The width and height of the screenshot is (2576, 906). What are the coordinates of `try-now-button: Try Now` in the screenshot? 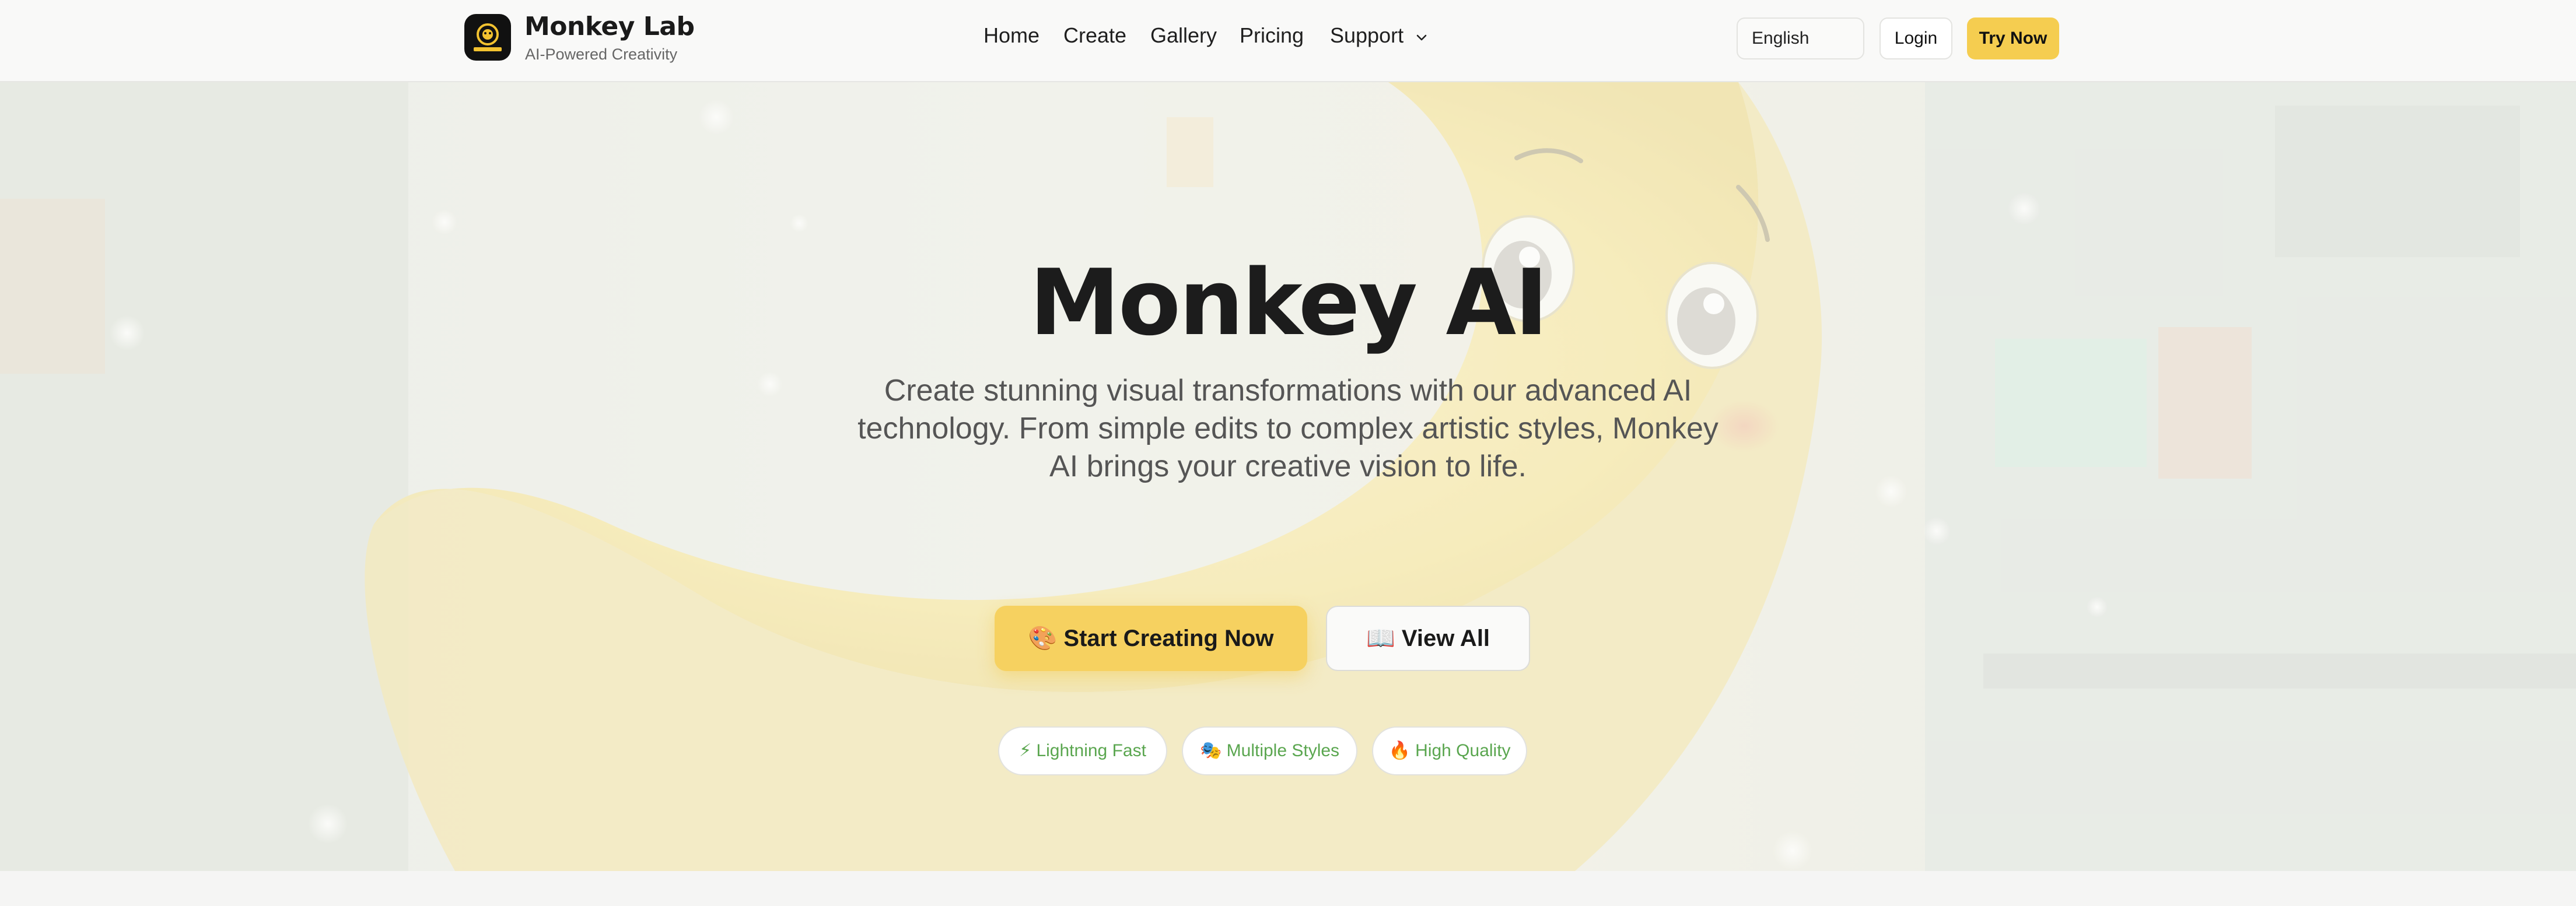 It's located at (2013, 38).